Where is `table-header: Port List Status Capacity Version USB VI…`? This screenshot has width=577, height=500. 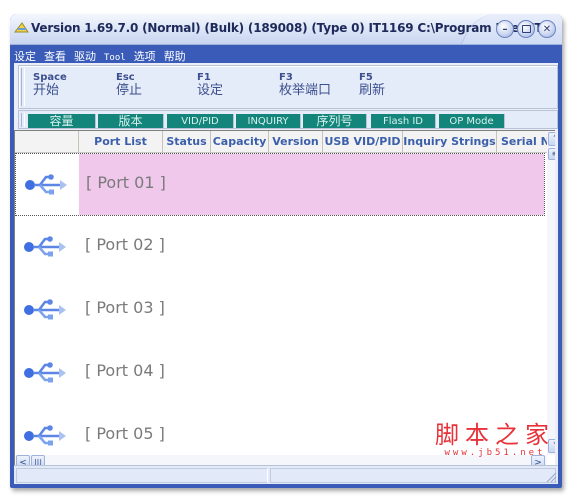
table-header: Port List Status Capacity Version USB VI… is located at coordinates (285, 142).